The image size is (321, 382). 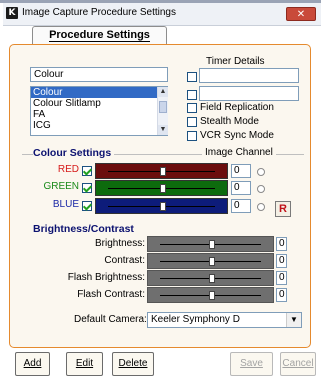 I want to click on procedure-list: Colour Colour Slitlamp FA ICG, so click(x=99, y=111).